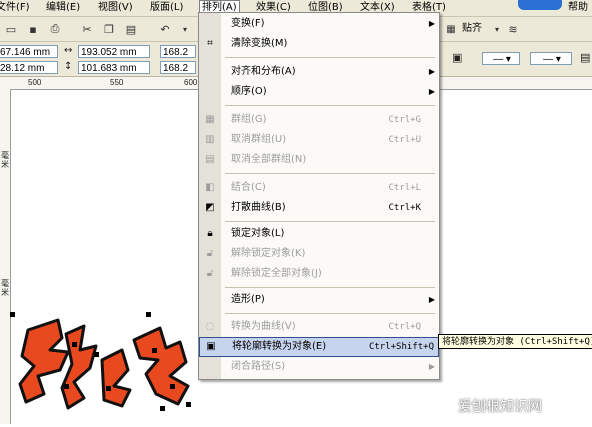 The width and height of the screenshot is (592, 427). What do you see at coordinates (585, 57) in the screenshot?
I see `outline-end-icon: ▤` at bounding box center [585, 57].